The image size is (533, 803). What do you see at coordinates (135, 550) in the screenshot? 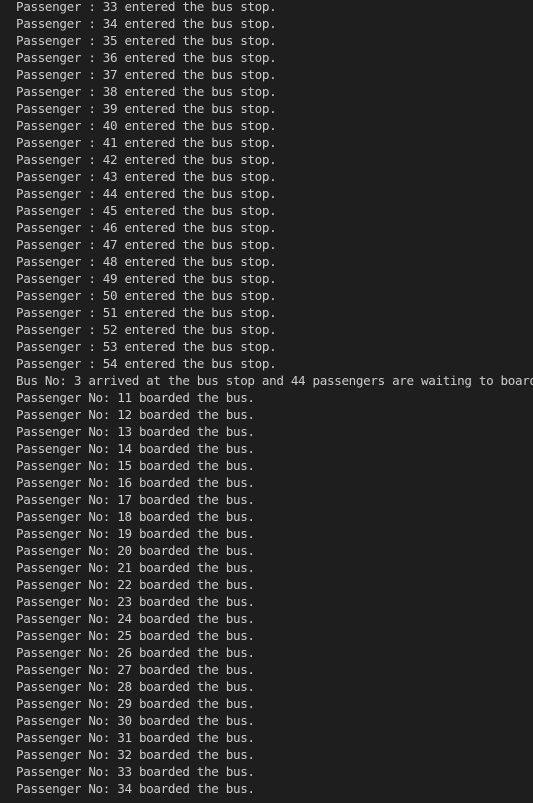
I see `terminal-line: Passenger No: 20 boarded the bus.` at bounding box center [135, 550].